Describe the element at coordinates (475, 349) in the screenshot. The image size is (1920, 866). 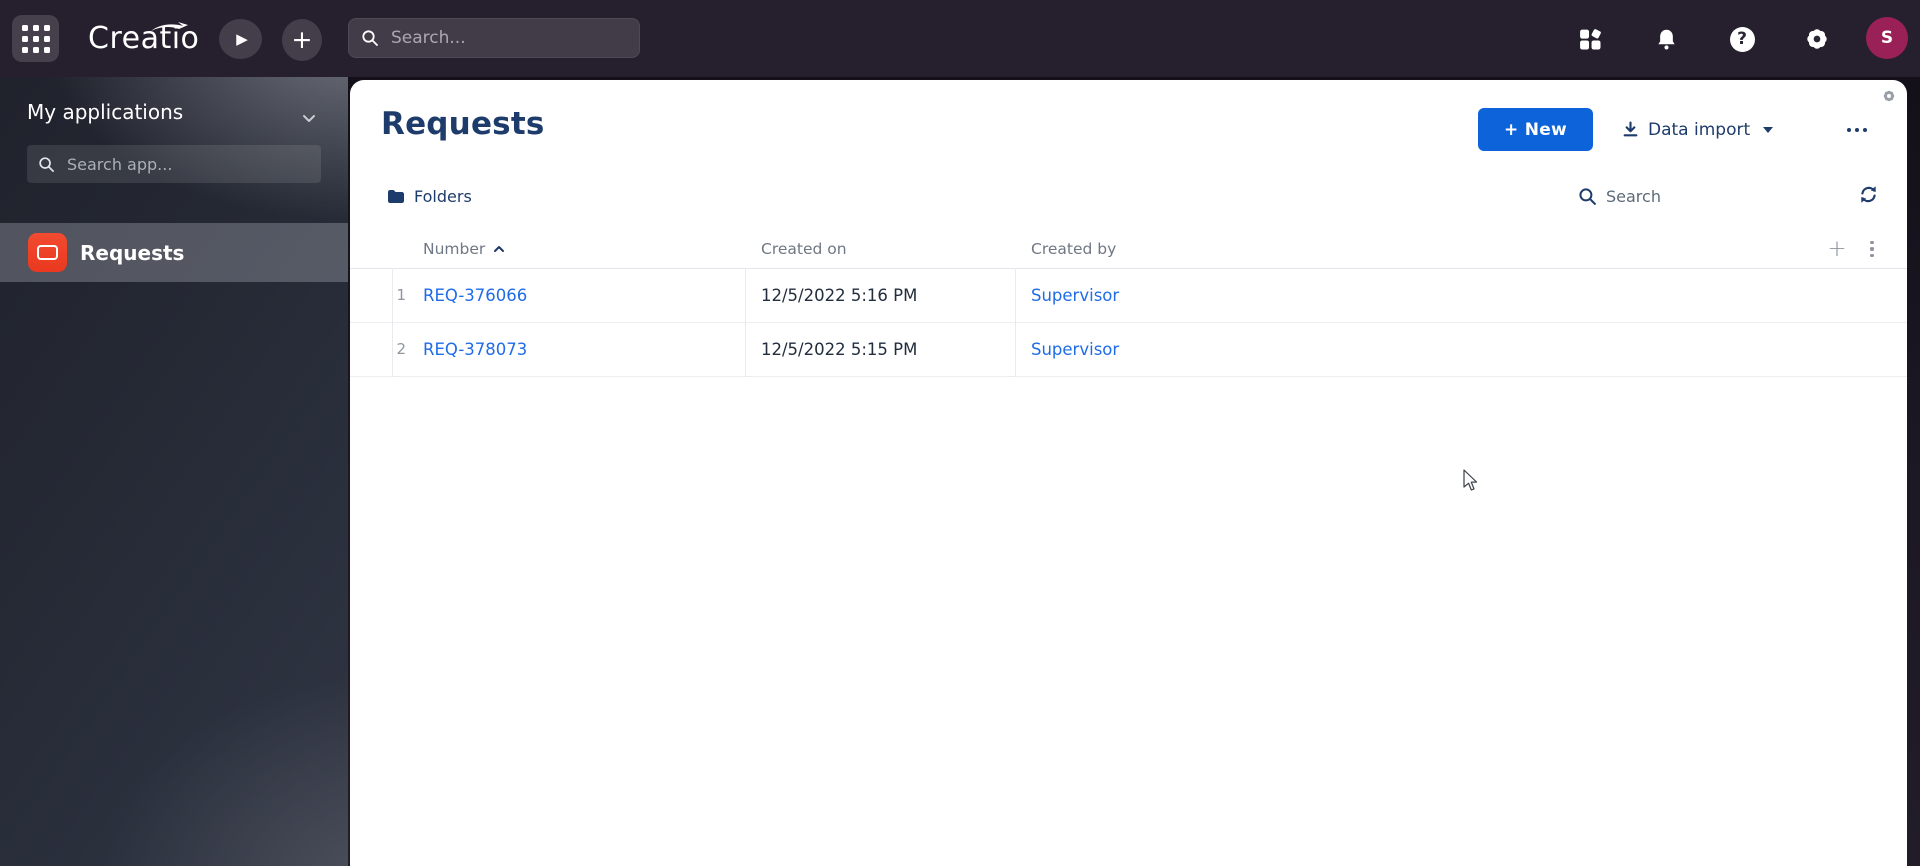
I see `record-number-link: REQ-378073` at that location.